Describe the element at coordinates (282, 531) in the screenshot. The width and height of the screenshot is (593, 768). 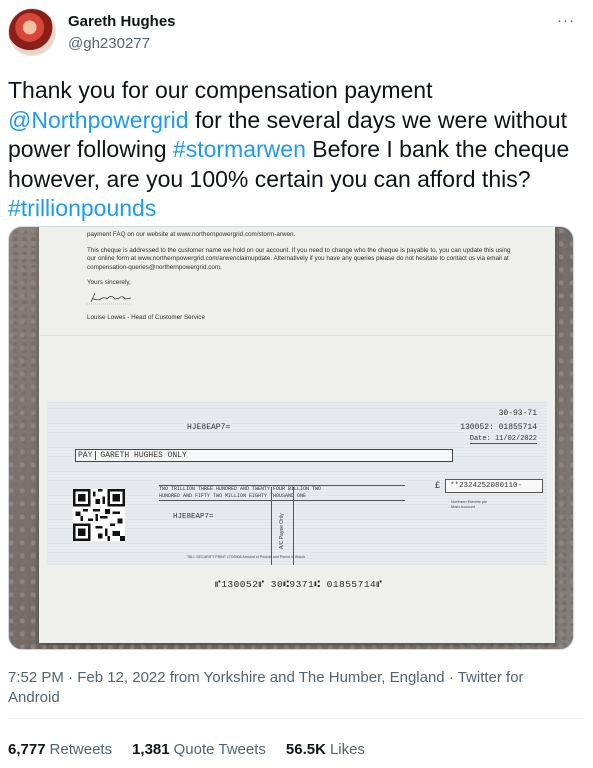
I see `ac-payee-text: A/C Payee Only` at that location.